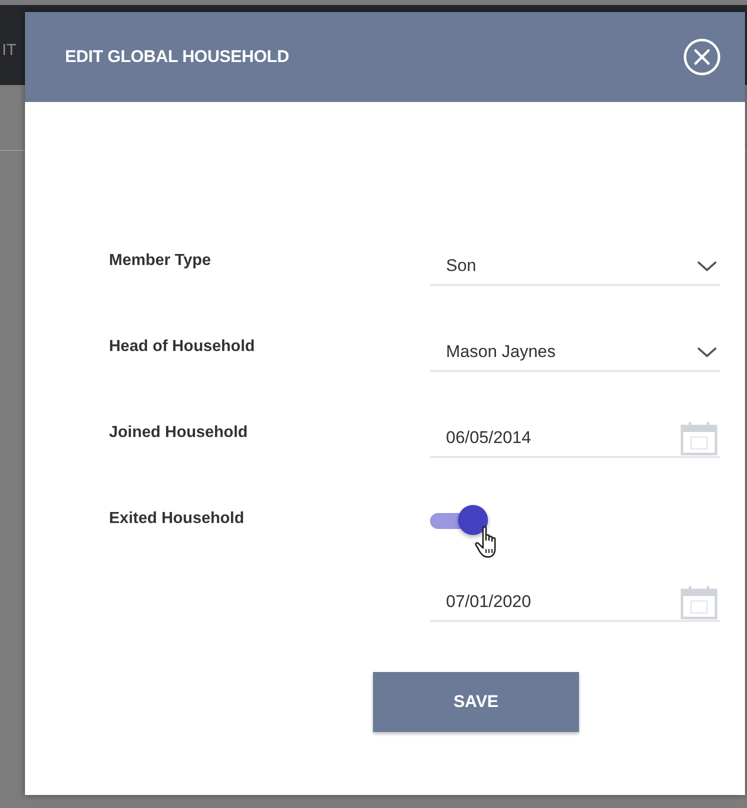 The image size is (747, 808). I want to click on close-button, so click(702, 57).